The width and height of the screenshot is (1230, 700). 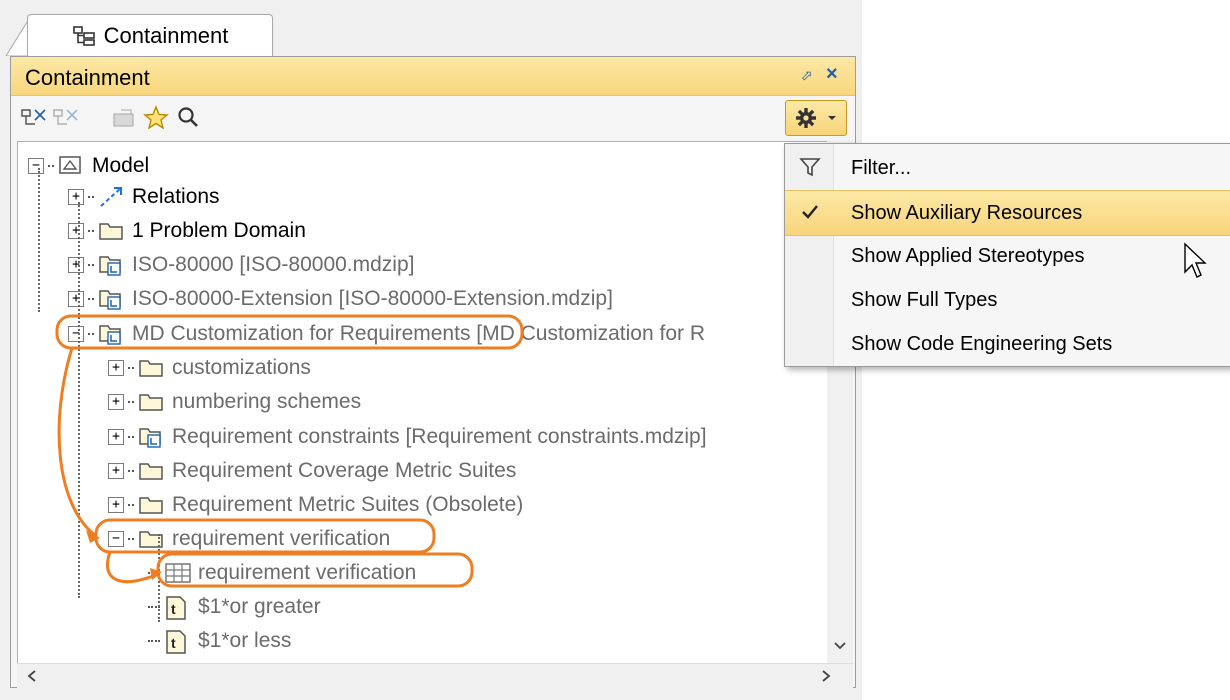 I want to click on menu-item: Show Applied Stereotypes, so click(x=1007, y=256).